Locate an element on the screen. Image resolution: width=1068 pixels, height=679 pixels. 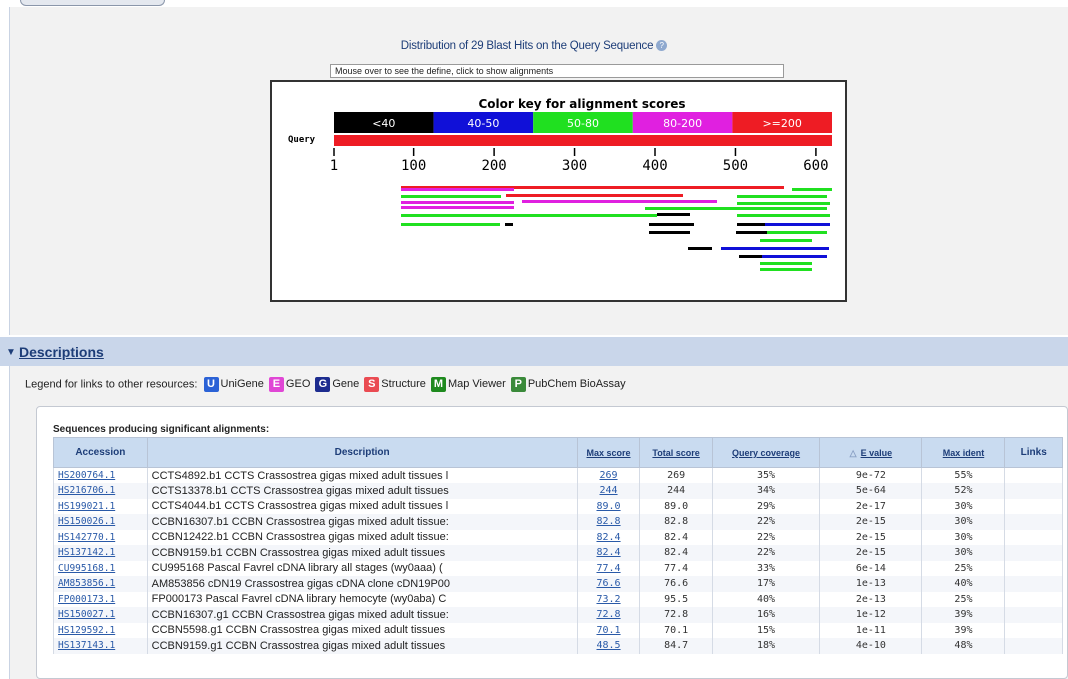
max-score-link: 82.8 is located at coordinates (608, 522).